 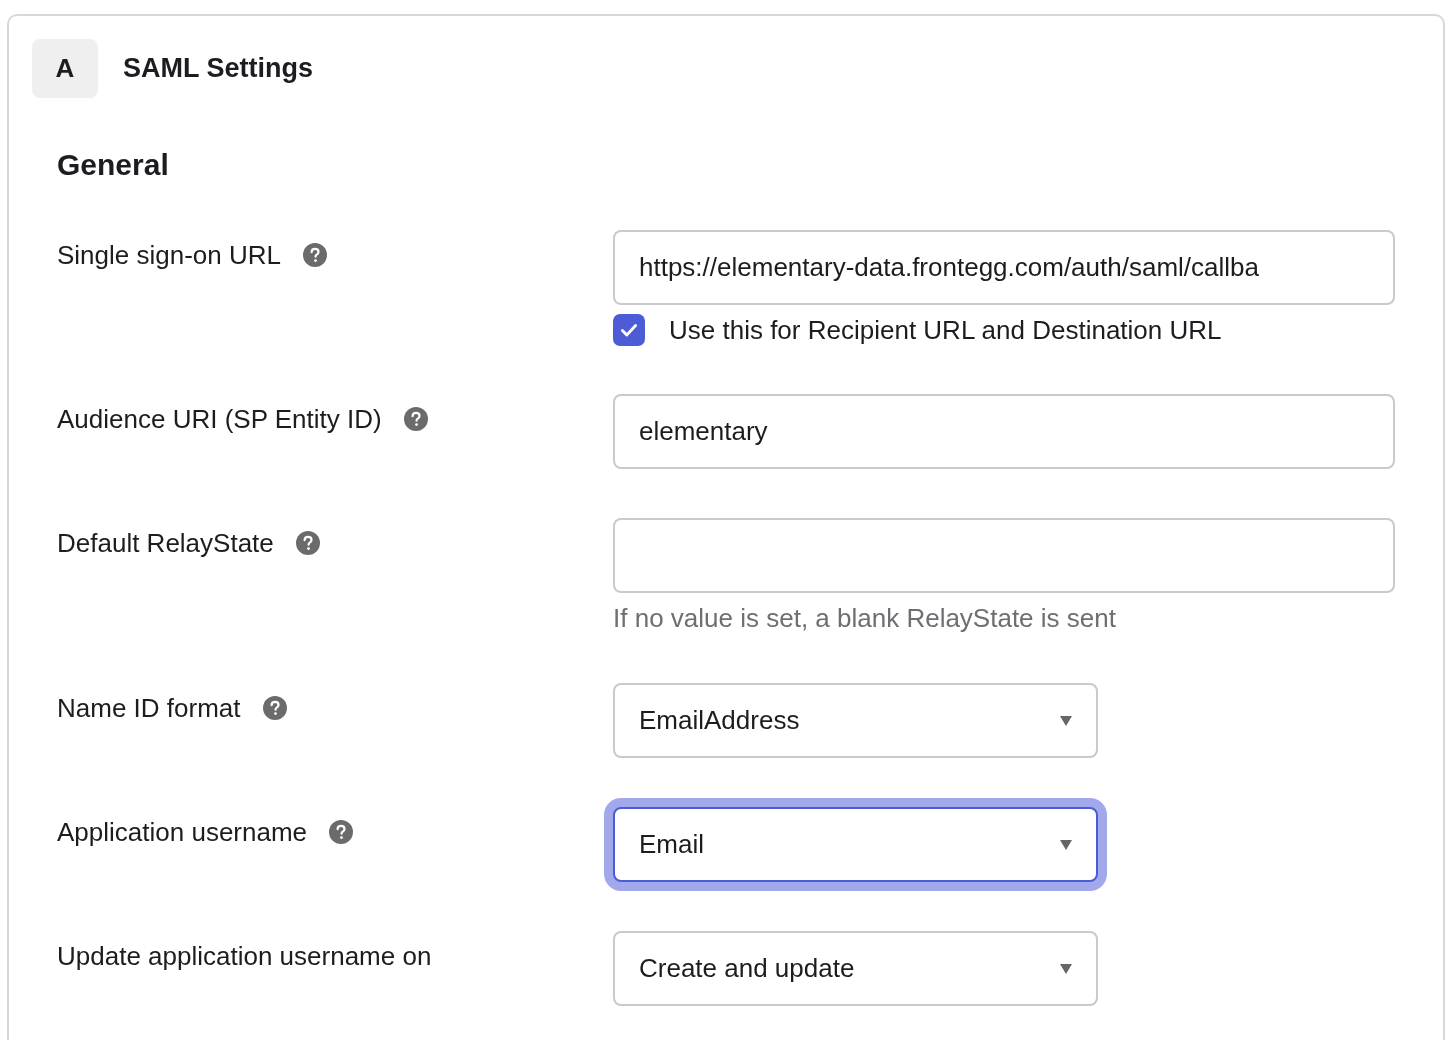 What do you see at coordinates (945, 330) in the screenshot?
I see `checkbox-label: Use this for Recipient URL and Destination URL` at bounding box center [945, 330].